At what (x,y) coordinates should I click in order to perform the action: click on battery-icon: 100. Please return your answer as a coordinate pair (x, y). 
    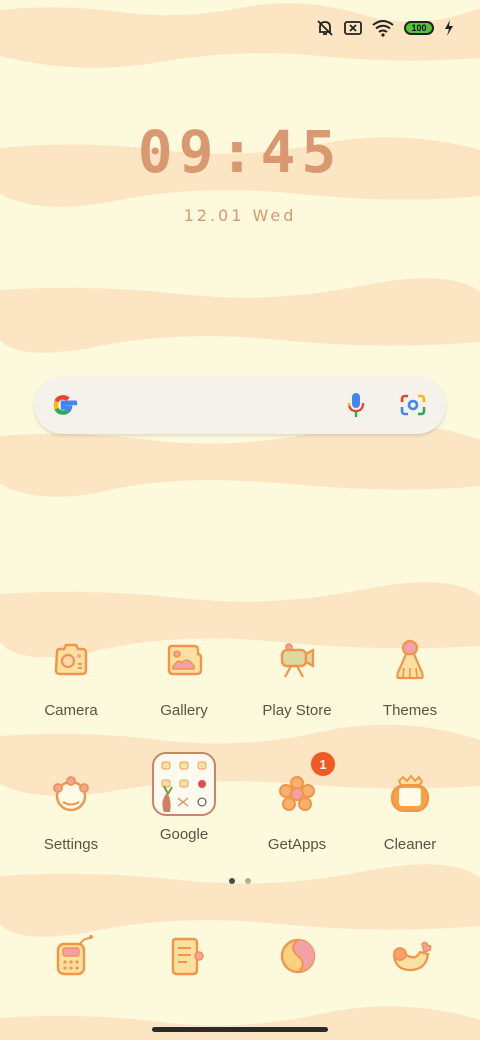
    Looking at the image, I should click on (419, 28).